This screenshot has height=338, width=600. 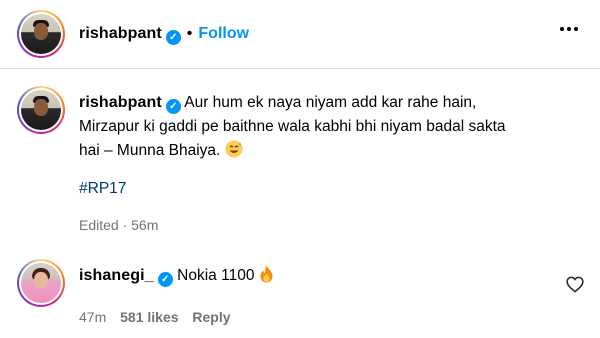 I want to click on header-user-row: rishabpant ✓ • Follow, so click(x=164, y=35).